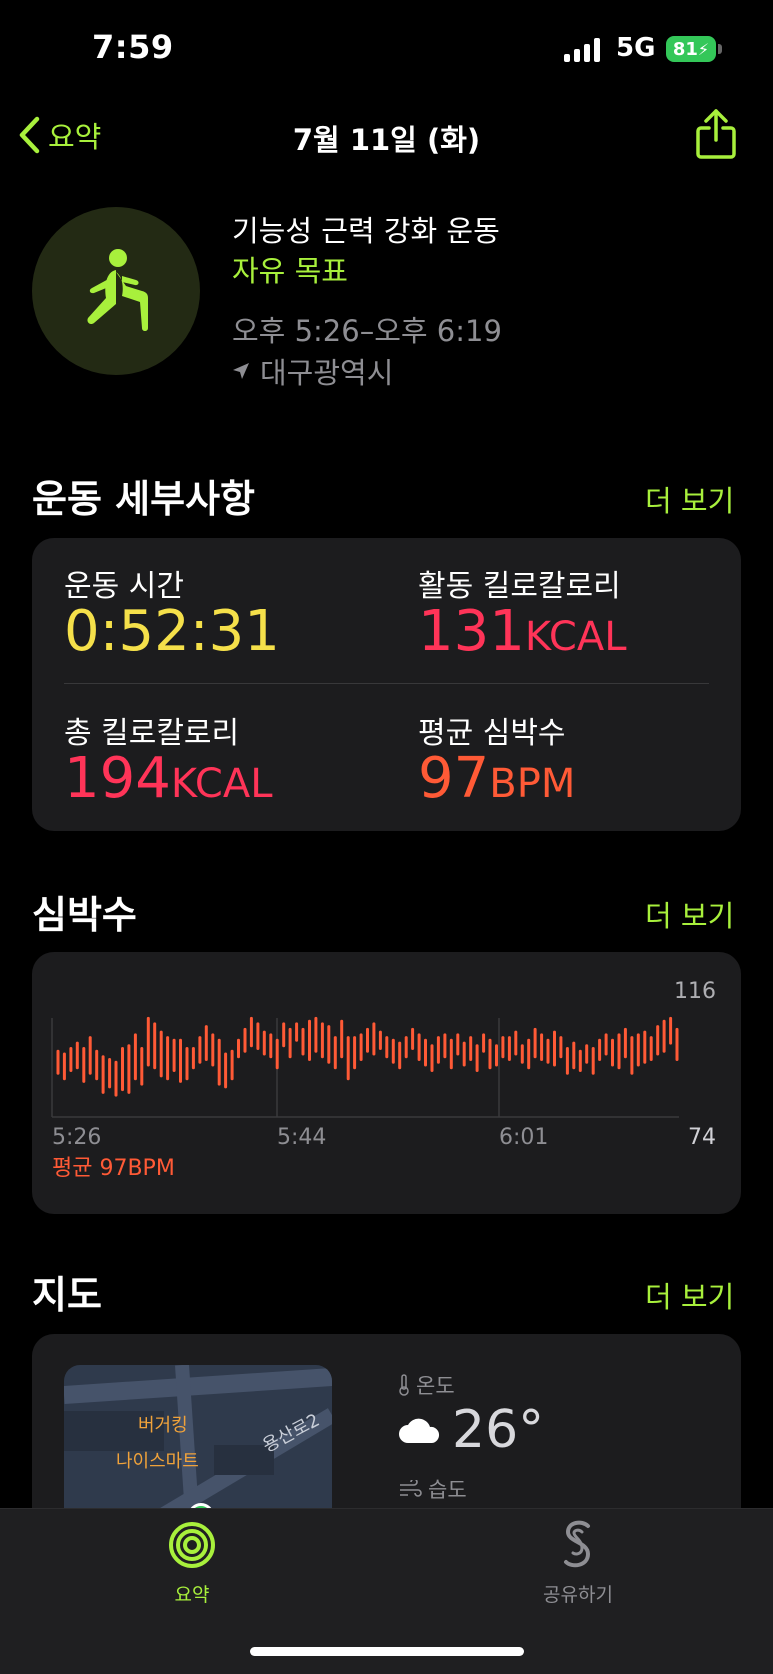 This screenshot has width=773, height=1674. I want to click on heart-rate-more-link: 더 보기, so click(689, 914).